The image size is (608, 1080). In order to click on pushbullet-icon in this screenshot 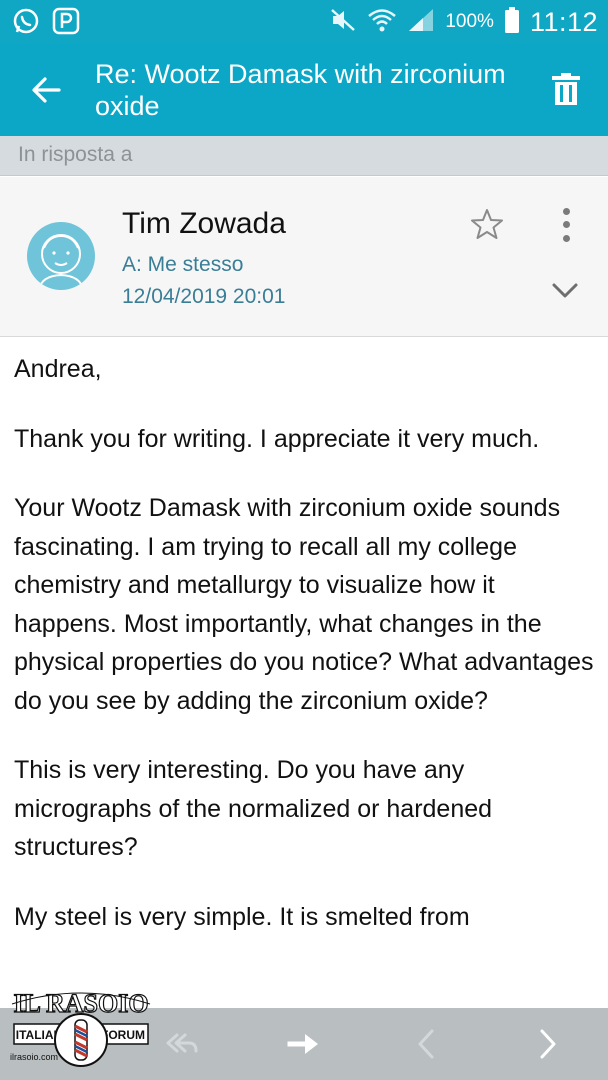, I will do `click(66, 21)`.